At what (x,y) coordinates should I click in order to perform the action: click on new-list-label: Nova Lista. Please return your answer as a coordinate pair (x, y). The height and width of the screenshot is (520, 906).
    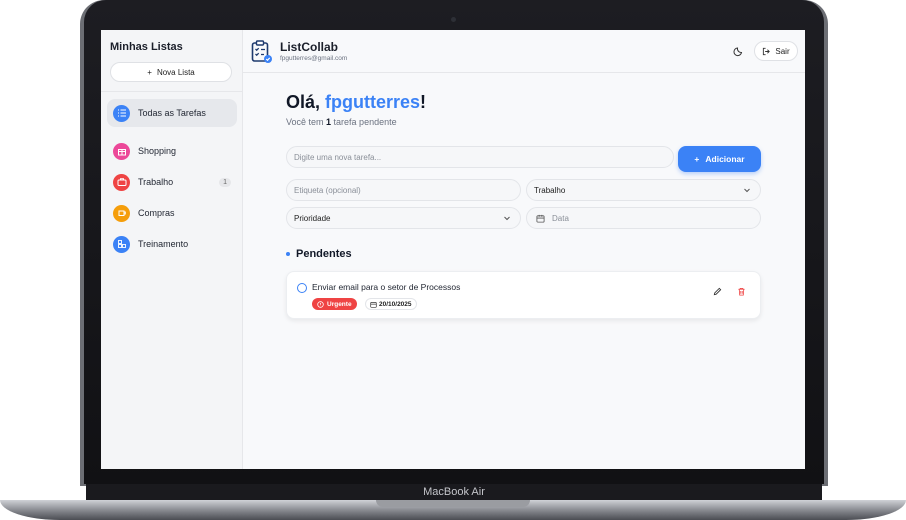
    Looking at the image, I should click on (175, 72).